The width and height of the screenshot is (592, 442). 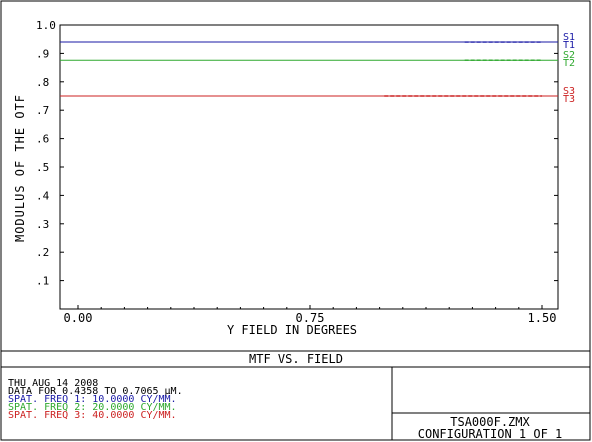 I want to click on y-tick-label: .1, so click(x=42, y=281).